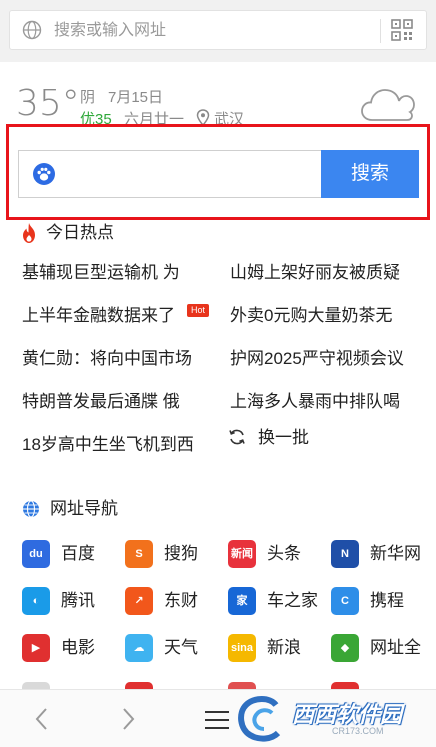 This screenshot has width=436, height=747. Describe the element at coordinates (36, 554) in the screenshot. I see `baidu-icon: du` at that location.